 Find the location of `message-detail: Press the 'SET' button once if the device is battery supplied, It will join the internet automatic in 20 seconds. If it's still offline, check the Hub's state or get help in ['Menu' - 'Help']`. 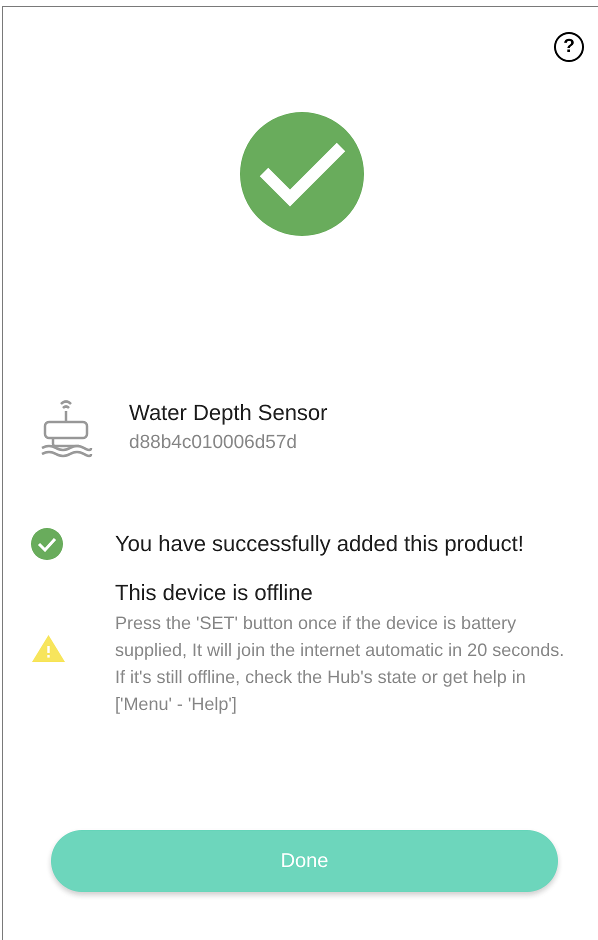

message-detail: Press the 'SET' button once if the device is battery supplied, It will join the internet automatic in 20 seconds. If it's still offline, check the Hub's state or get help in ['Menu' - 'Help'] is located at coordinates (340, 664).